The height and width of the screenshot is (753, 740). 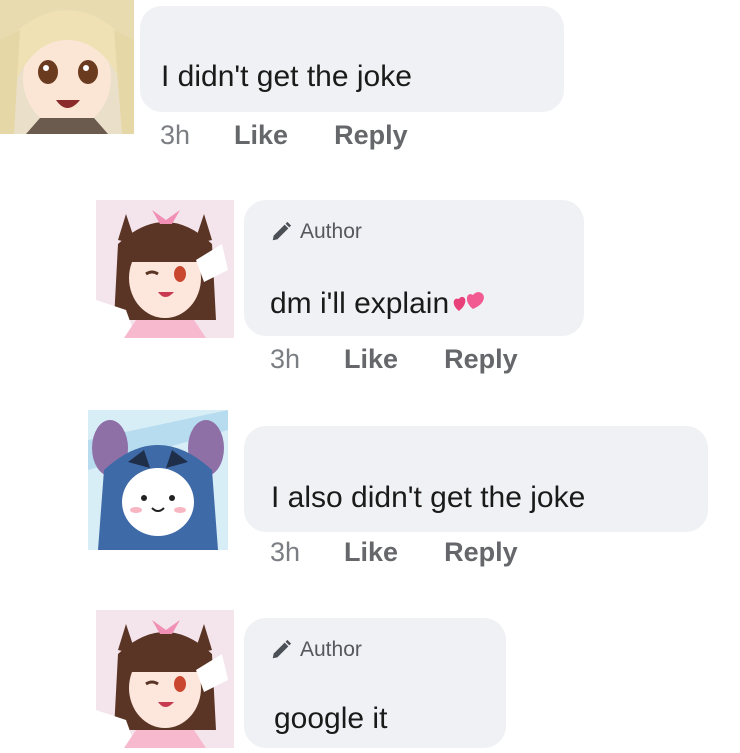 I want to click on blonde-anime-girl-avatar-icon, so click(x=67, y=67).